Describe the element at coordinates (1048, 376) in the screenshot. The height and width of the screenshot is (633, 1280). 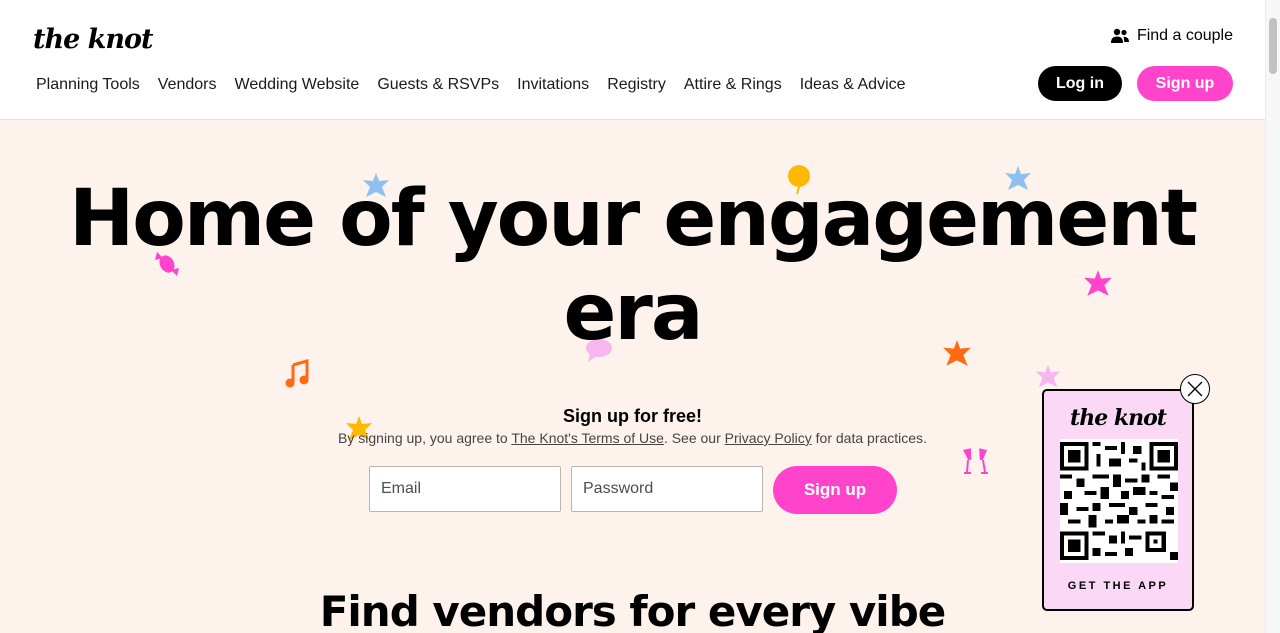
I see `star-icon` at that location.